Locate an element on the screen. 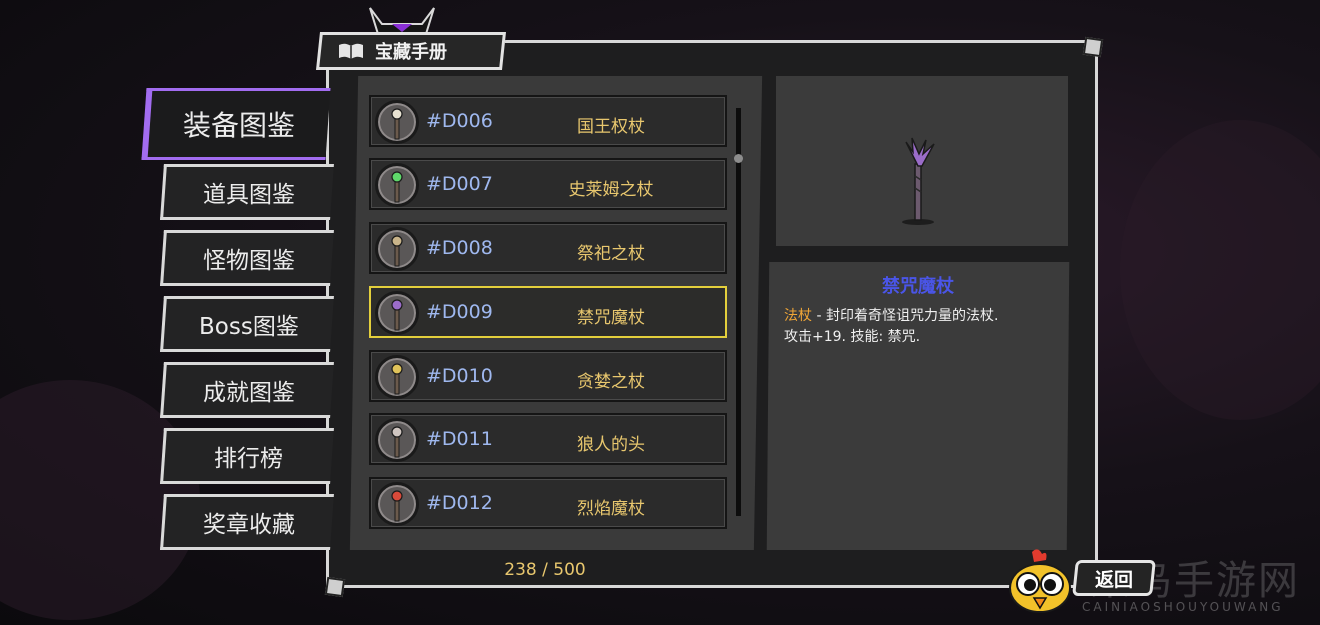 This screenshot has width=1320, height=625. background-blob is located at coordinates (1220, 270).